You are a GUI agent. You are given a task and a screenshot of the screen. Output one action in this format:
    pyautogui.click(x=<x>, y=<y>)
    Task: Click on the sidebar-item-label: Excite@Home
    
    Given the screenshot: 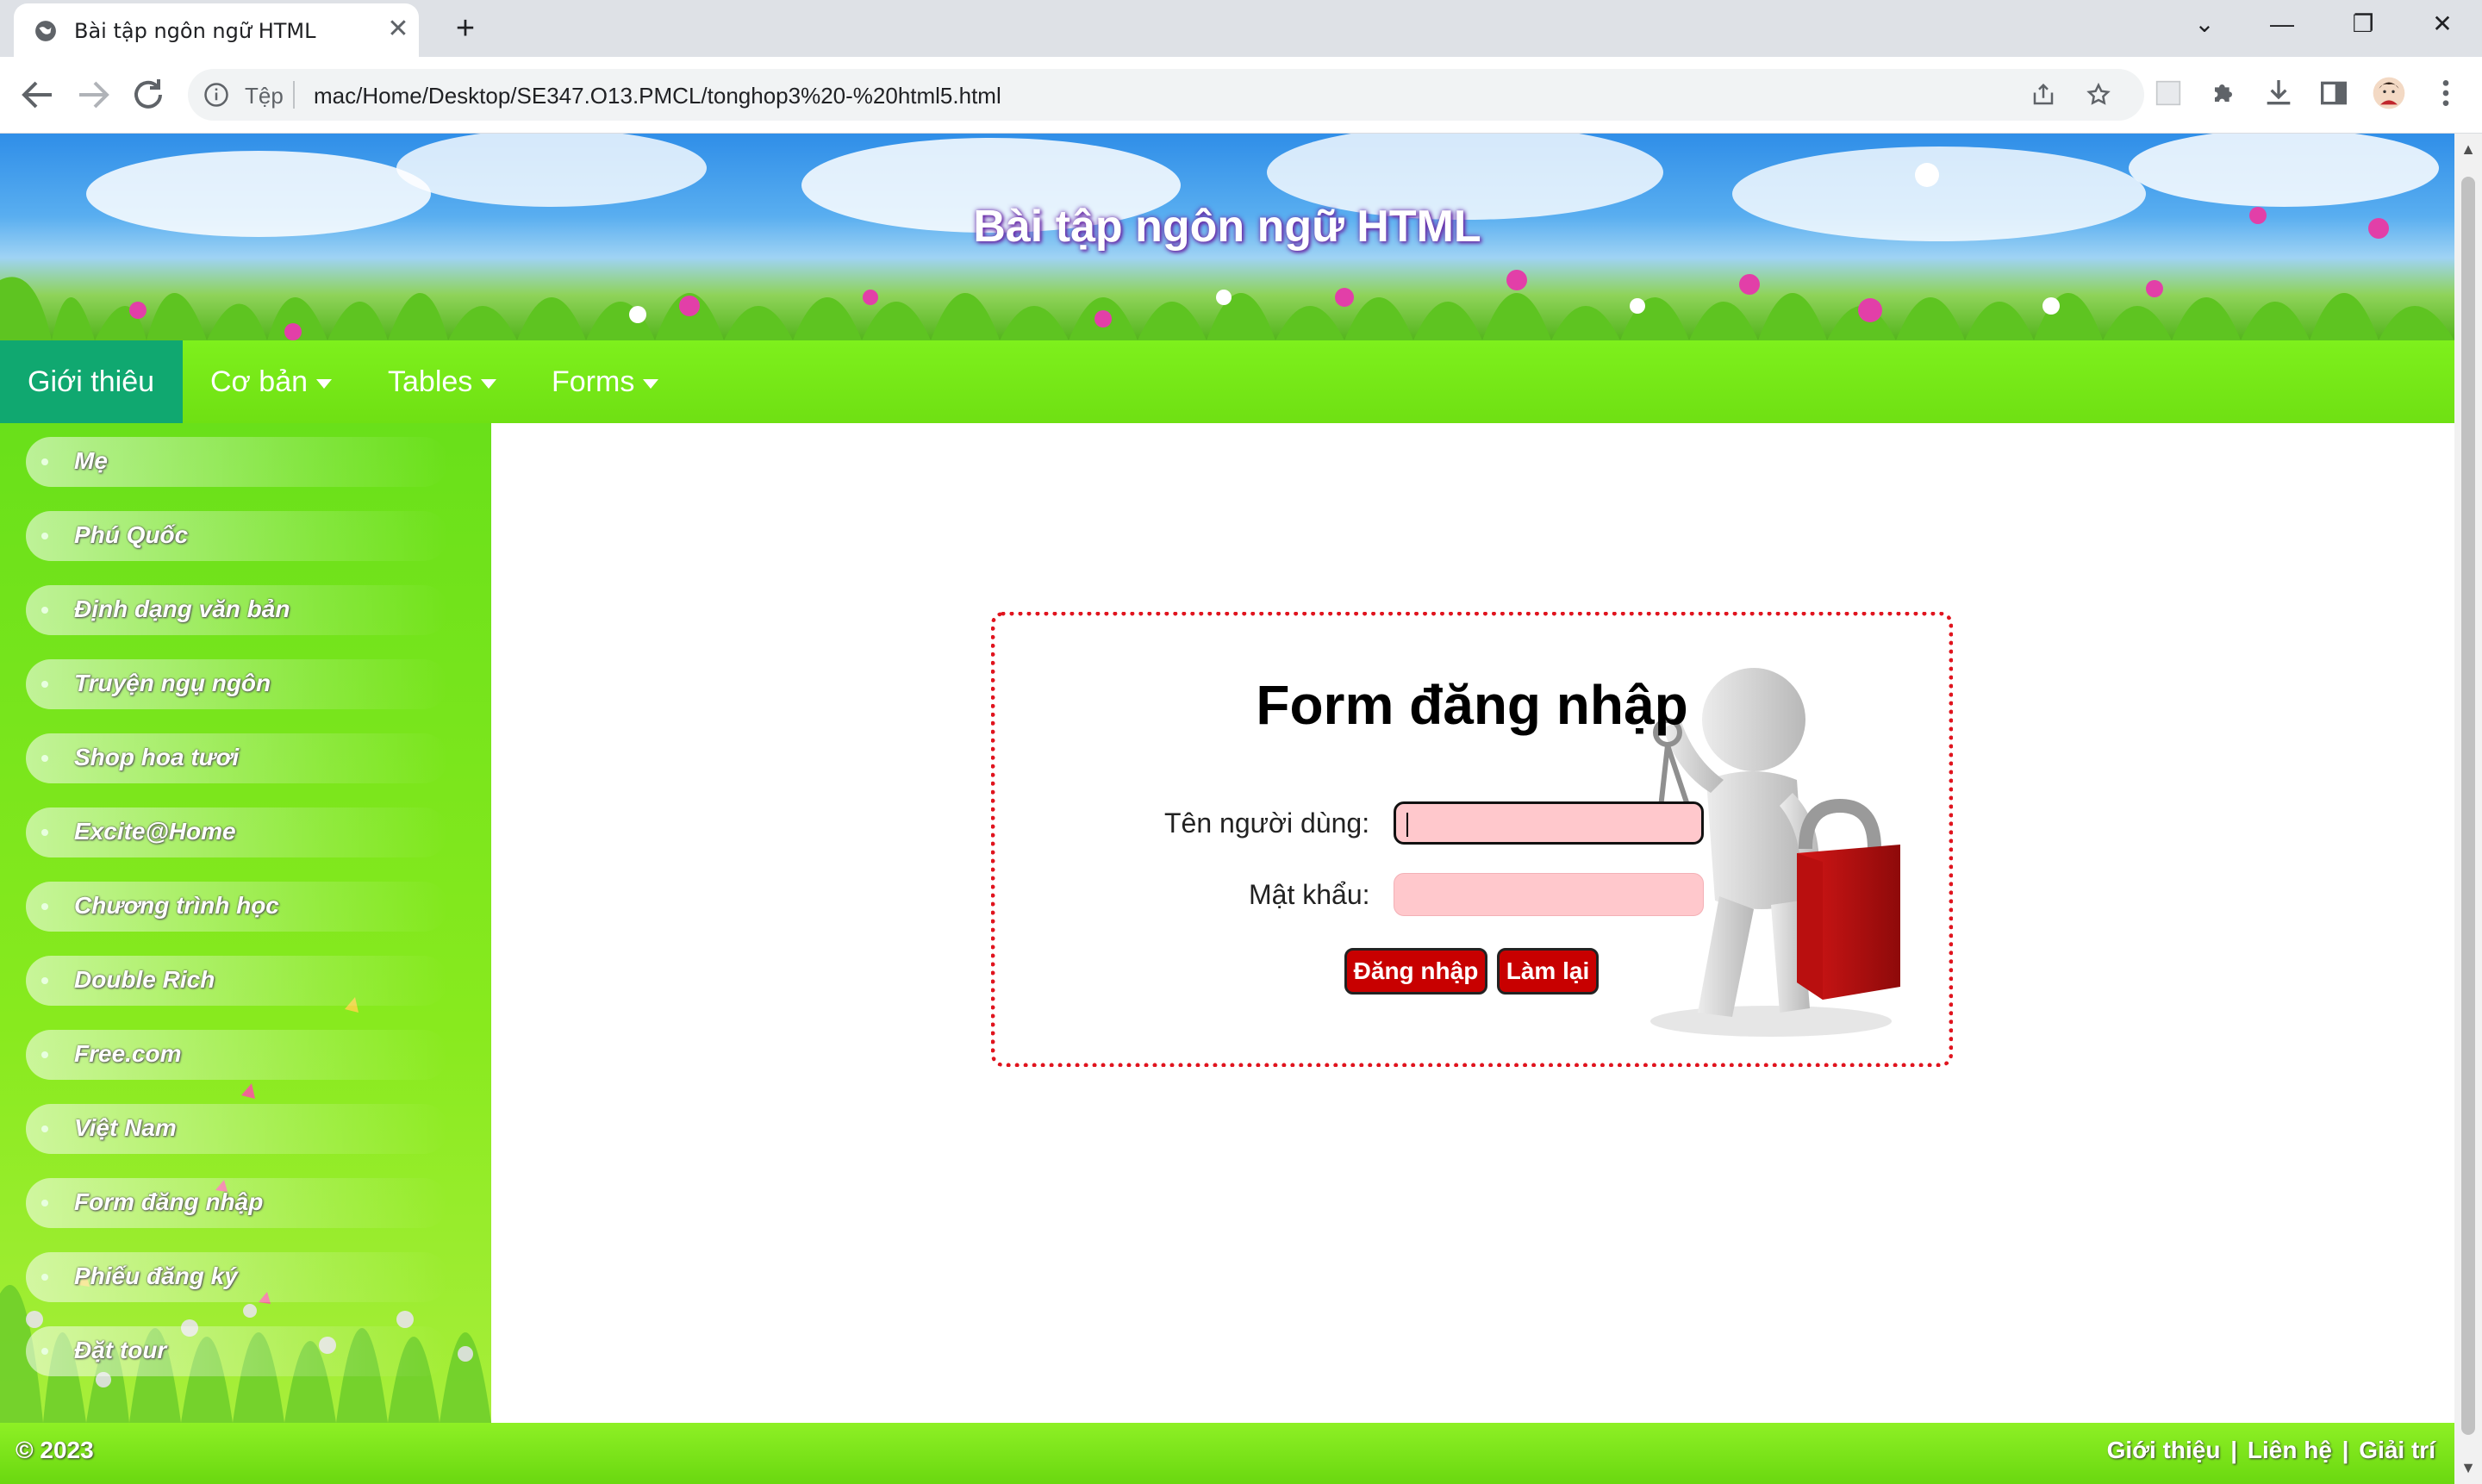 What is the action you would take?
    pyautogui.click(x=155, y=832)
    